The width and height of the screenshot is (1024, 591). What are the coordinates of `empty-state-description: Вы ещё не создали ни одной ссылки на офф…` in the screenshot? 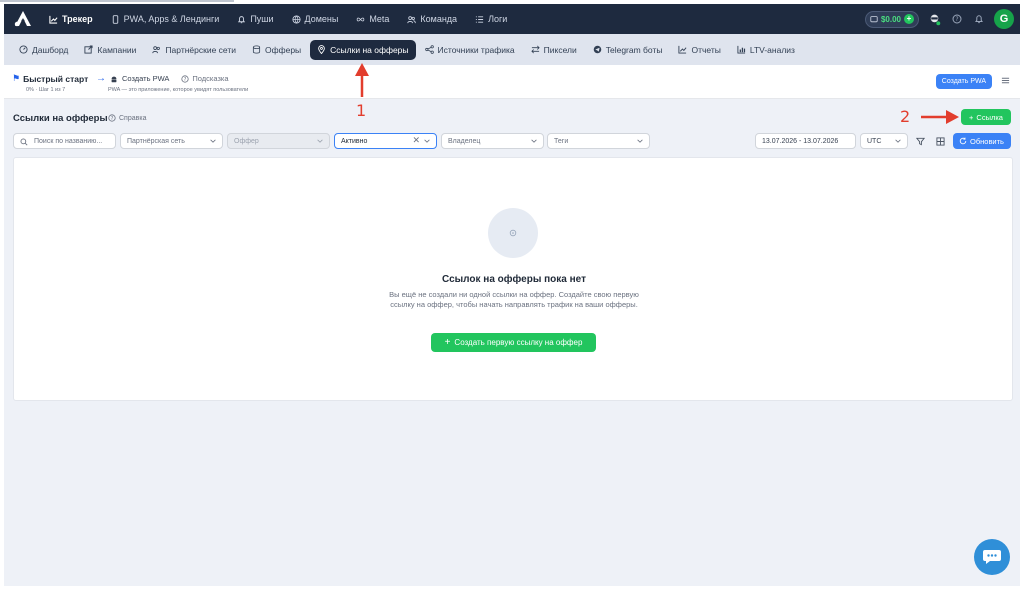 It's located at (514, 299).